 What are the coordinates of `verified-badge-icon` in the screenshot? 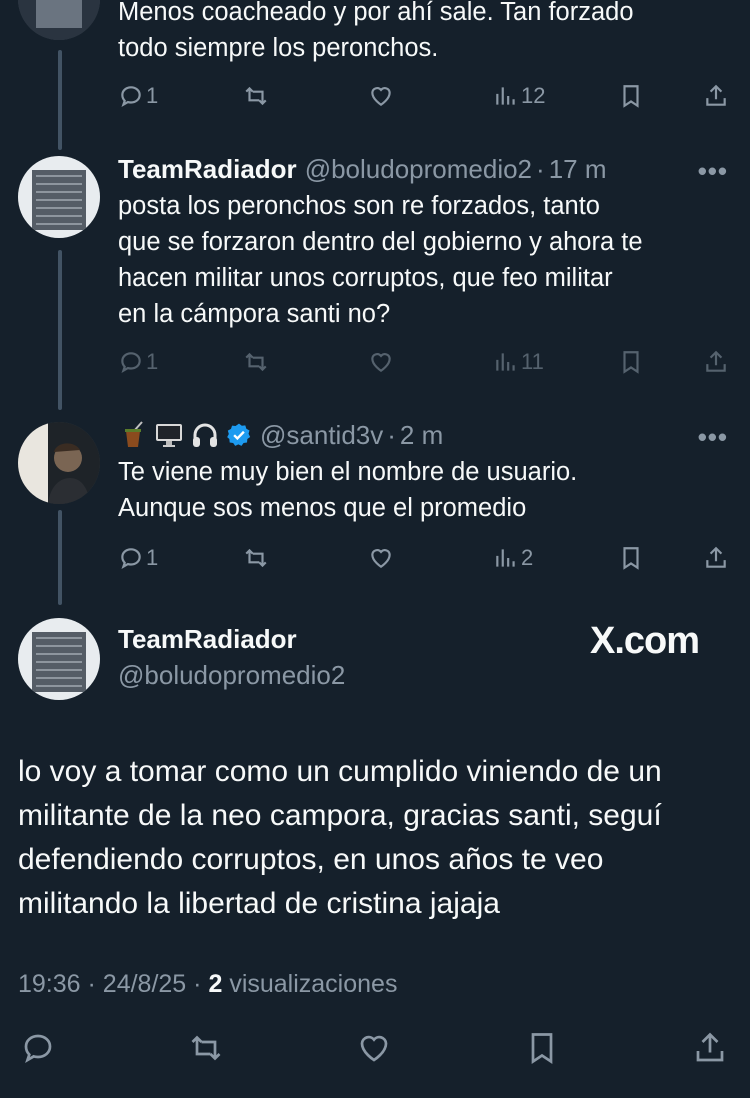 It's located at (239, 434).